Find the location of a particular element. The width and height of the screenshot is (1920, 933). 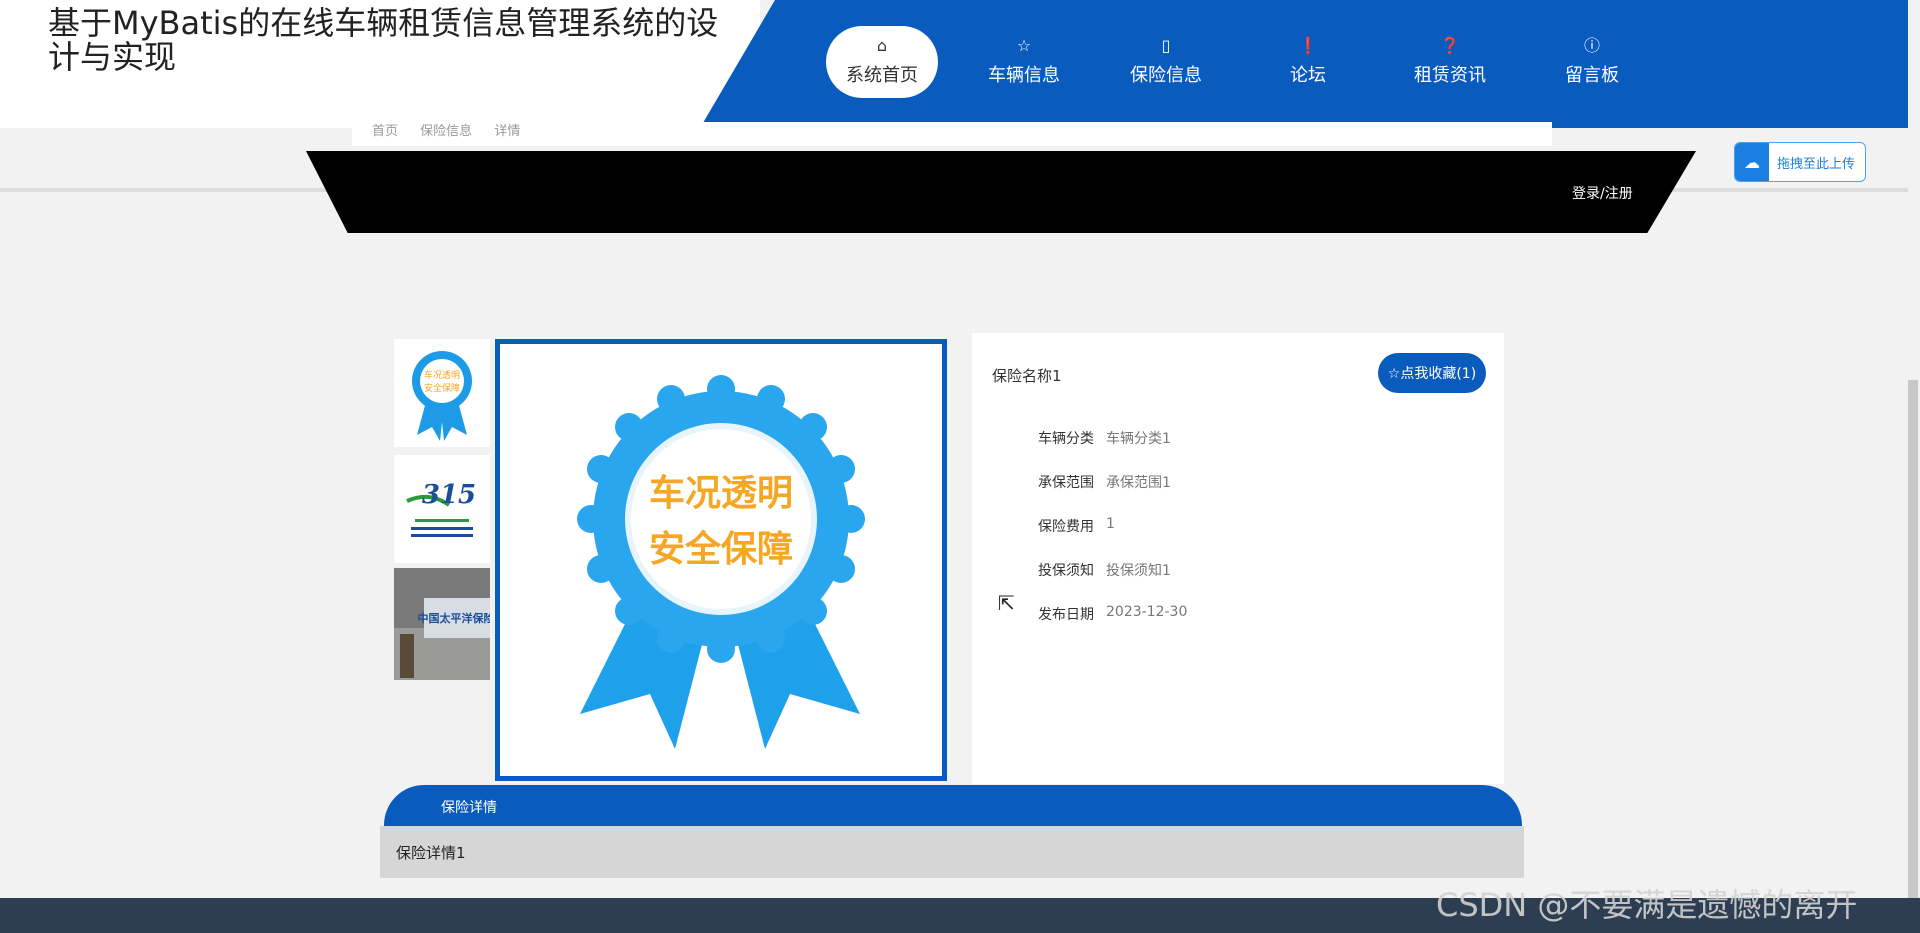

field-vehicle-category: 车辆分类 车辆分类1 is located at coordinates (1099, 438).